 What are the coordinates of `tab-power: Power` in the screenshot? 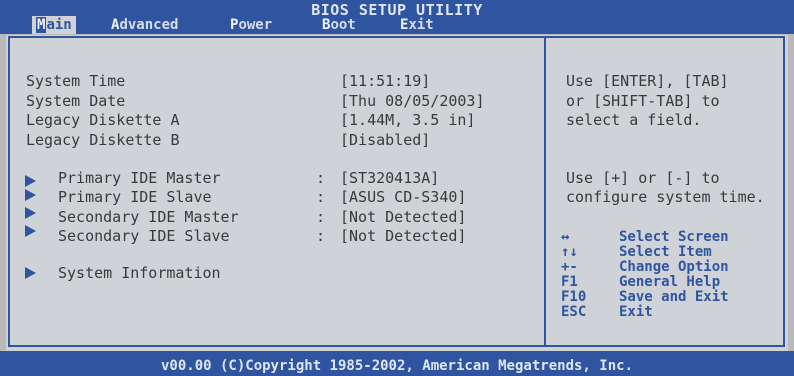 It's located at (251, 25).